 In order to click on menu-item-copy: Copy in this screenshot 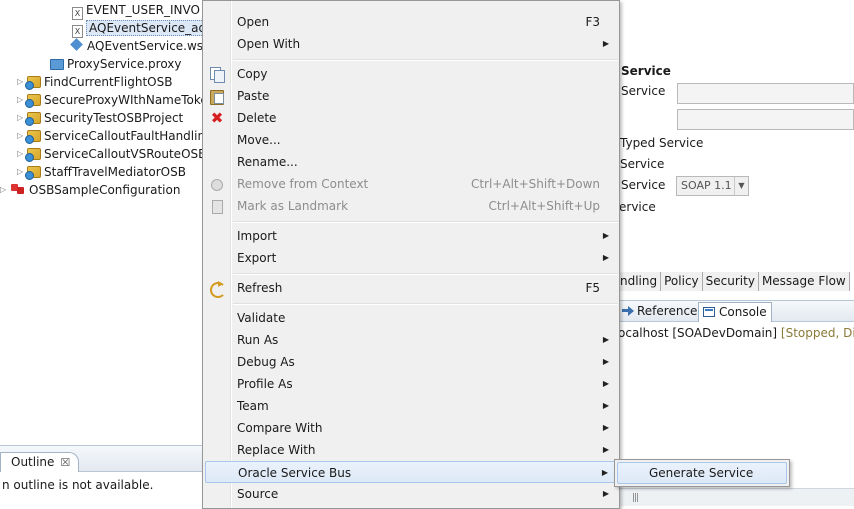, I will do `click(411, 74)`.